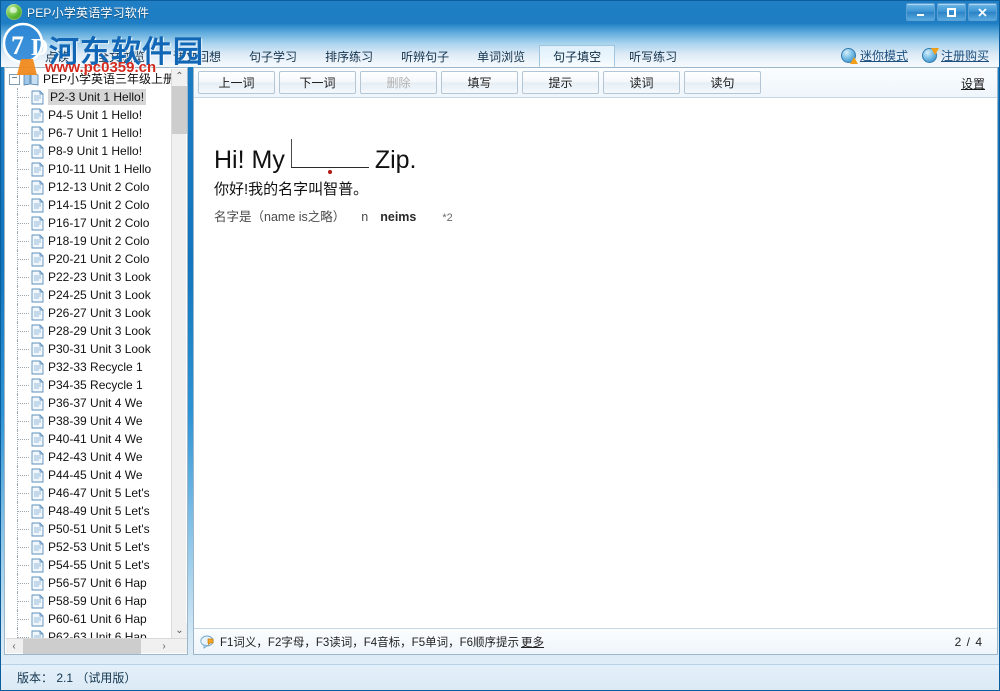 This screenshot has width=1000, height=691. What do you see at coordinates (883, 56) in the screenshot?
I see `mini-mode-label: 迷你模式` at bounding box center [883, 56].